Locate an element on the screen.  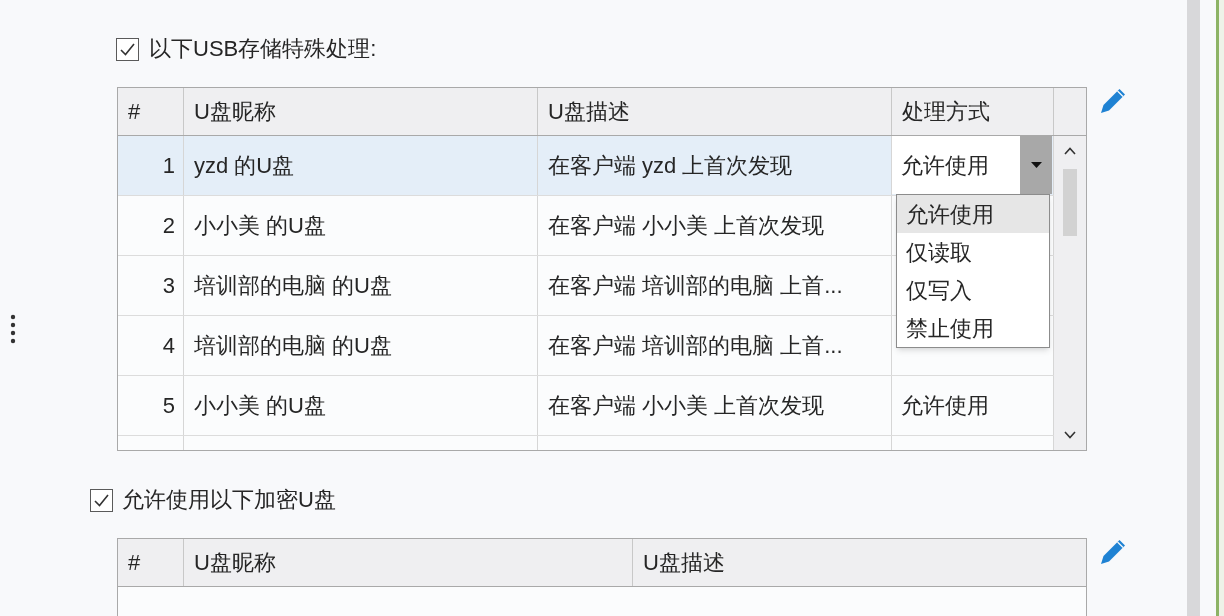
table-row: 5 小小美 的U盘 在客户端 小小美 上首次发现 允许使用 is located at coordinates (586, 406).